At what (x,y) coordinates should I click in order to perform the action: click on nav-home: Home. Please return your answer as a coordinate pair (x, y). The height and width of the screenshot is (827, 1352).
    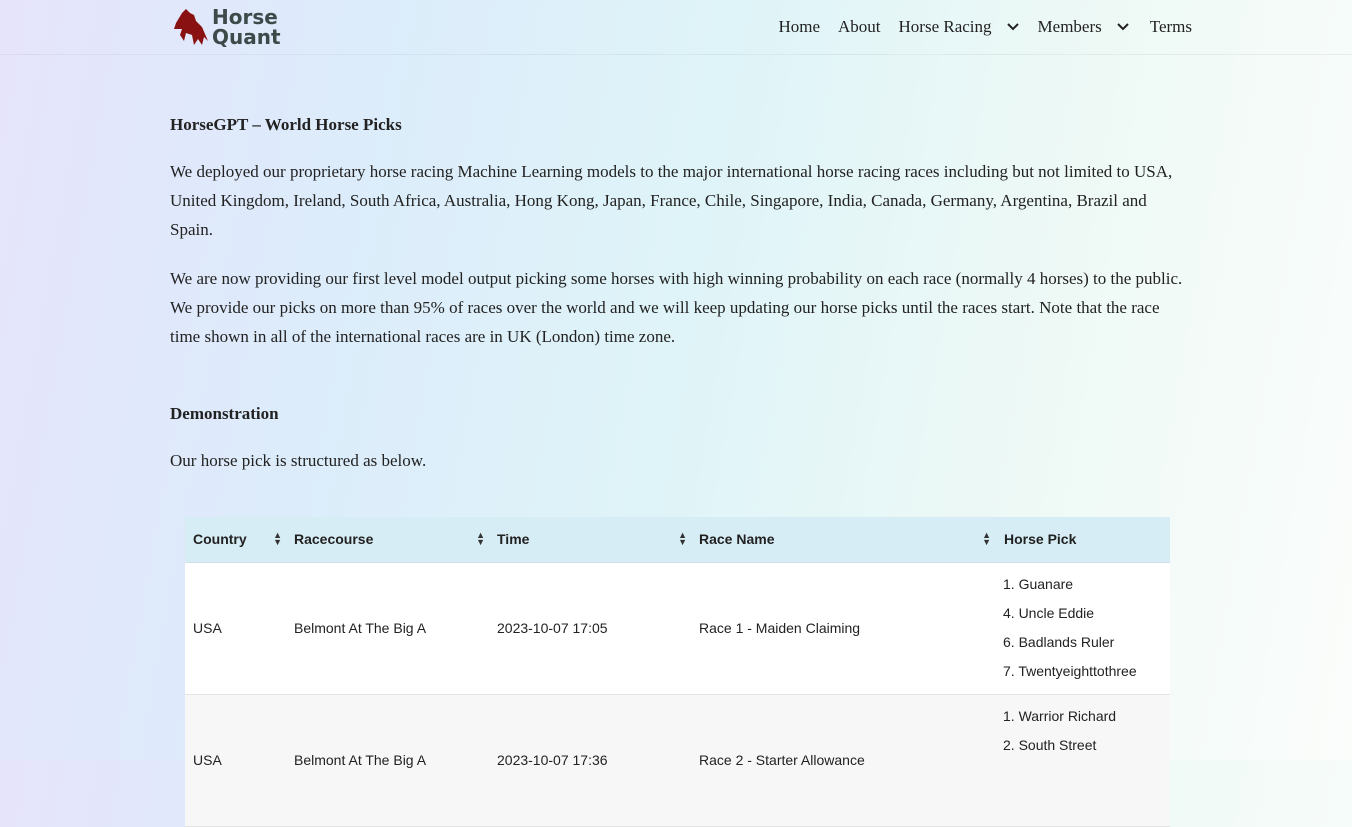
    Looking at the image, I should click on (799, 27).